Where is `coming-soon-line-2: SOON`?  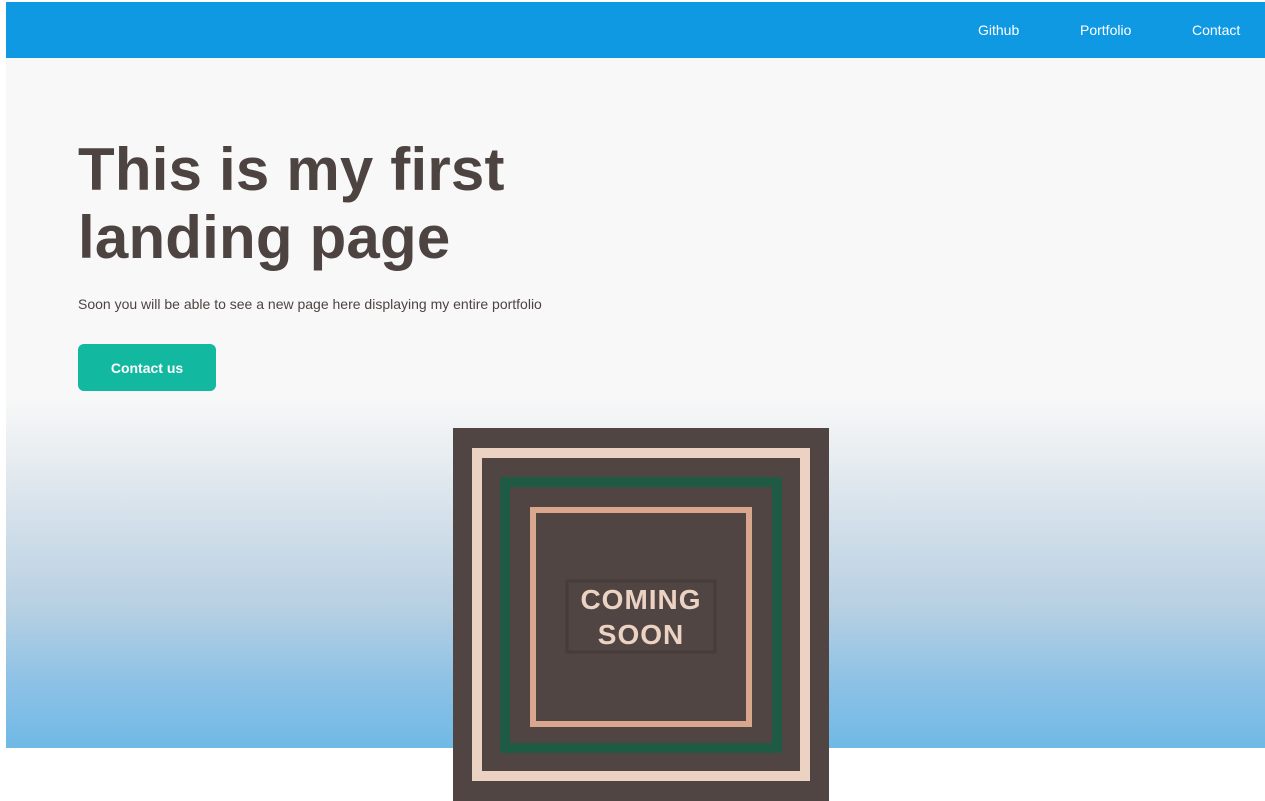
coming-soon-line-2: SOON is located at coordinates (641, 634).